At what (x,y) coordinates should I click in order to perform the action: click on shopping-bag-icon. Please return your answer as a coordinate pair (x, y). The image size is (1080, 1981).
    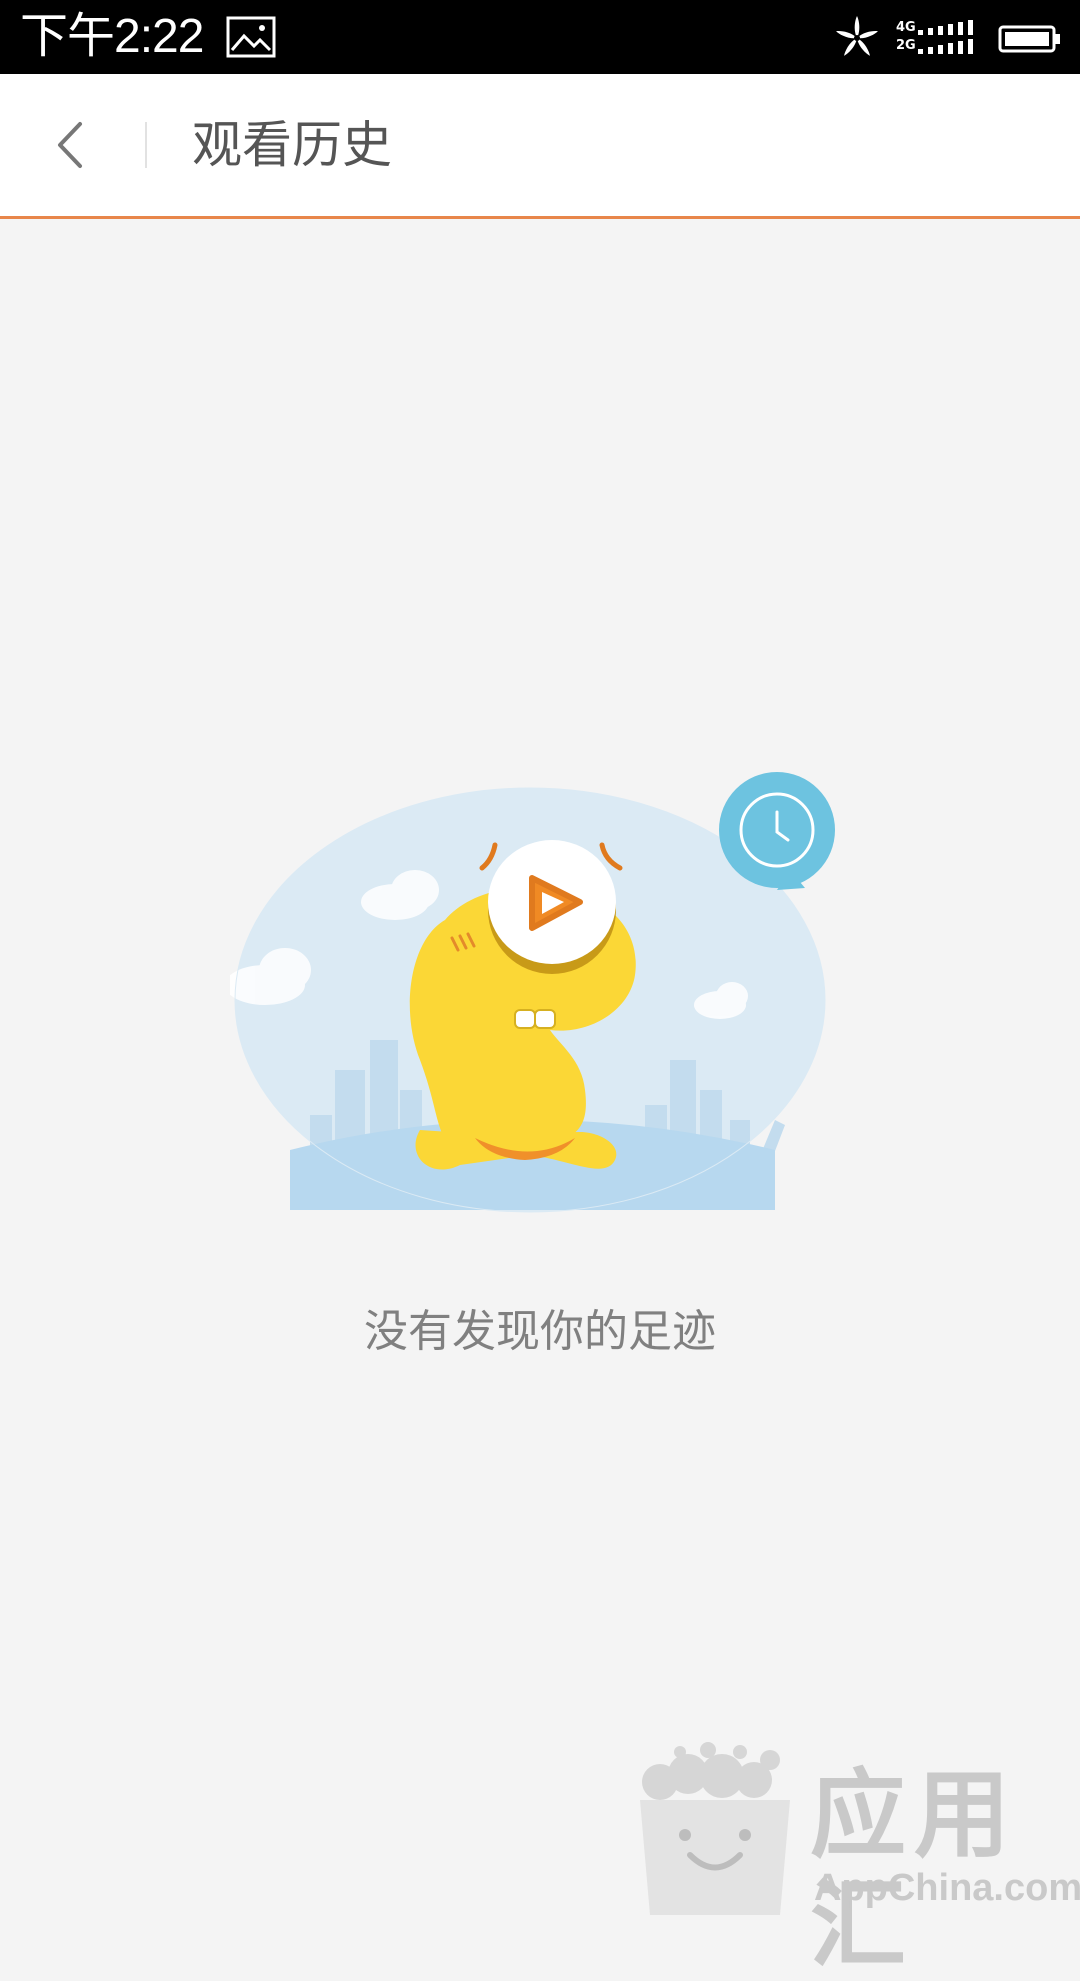
    Looking at the image, I should click on (715, 1828).